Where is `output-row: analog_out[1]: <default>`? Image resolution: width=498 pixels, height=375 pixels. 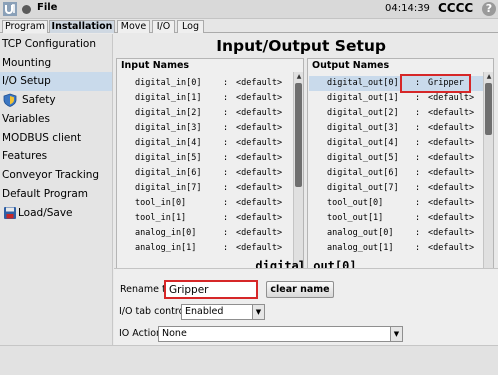 output-row: analog_out[1]: <default> is located at coordinates (396, 248).